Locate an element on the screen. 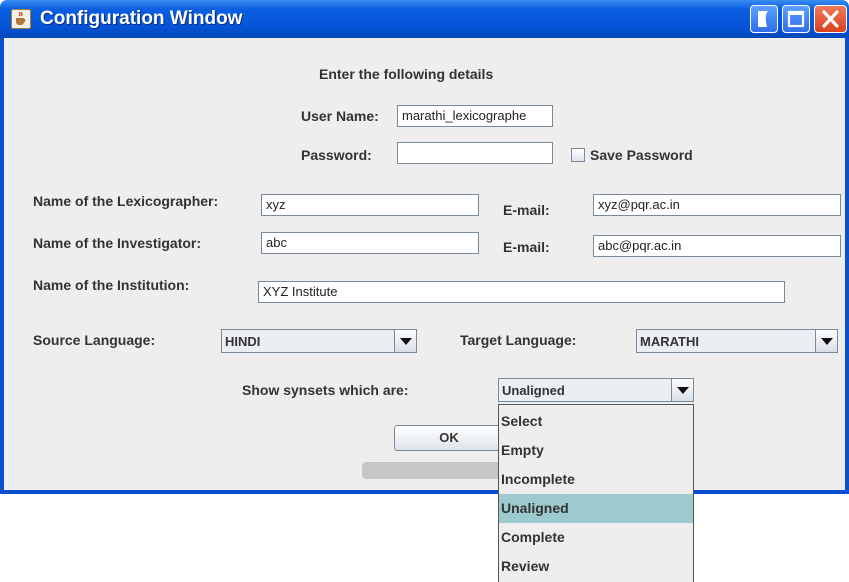  dropdown-option-unaligned: Unaligned is located at coordinates (596, 508).